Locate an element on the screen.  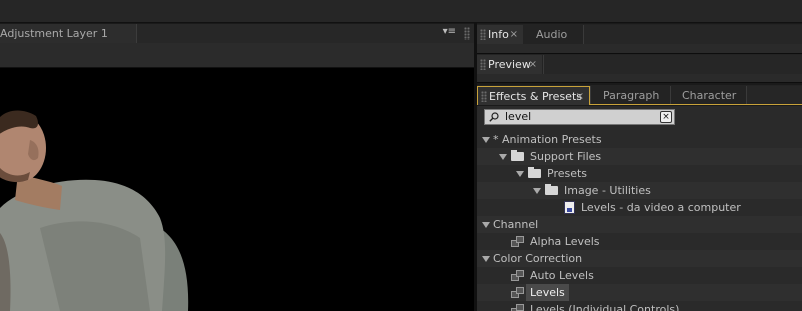
tab-character-label: Character is located at coordinates (709, 95).